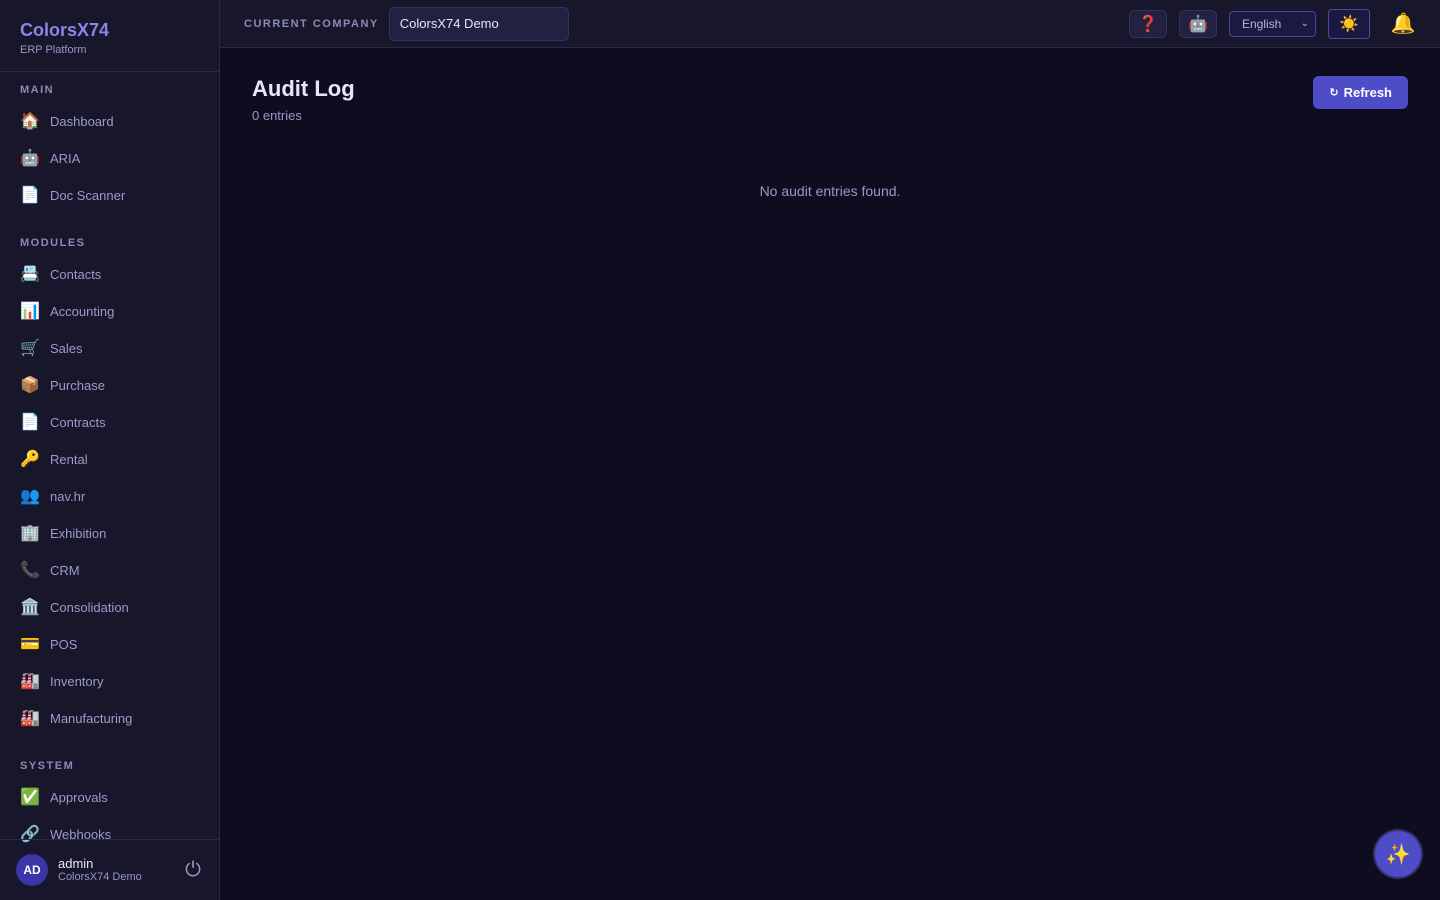 Image resolution: width=1440 pixels, height=900 pixels. What do you see at coordinates (109, 496) in the screenshot?
I see `sidebar-item-nav-hr: 👥 nav.hr` at bounding box center [109, 496].